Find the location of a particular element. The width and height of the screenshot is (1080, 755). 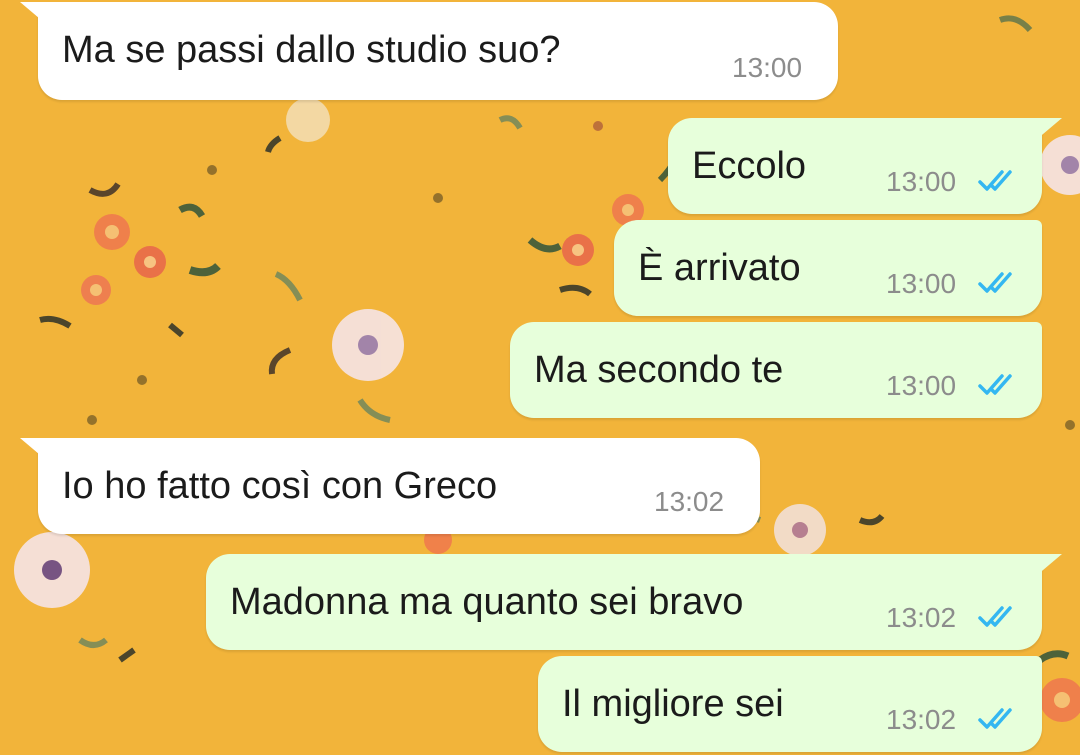

message-bubble-outgoing: È arrivato 13:00 is located at coordinates (828, 268).